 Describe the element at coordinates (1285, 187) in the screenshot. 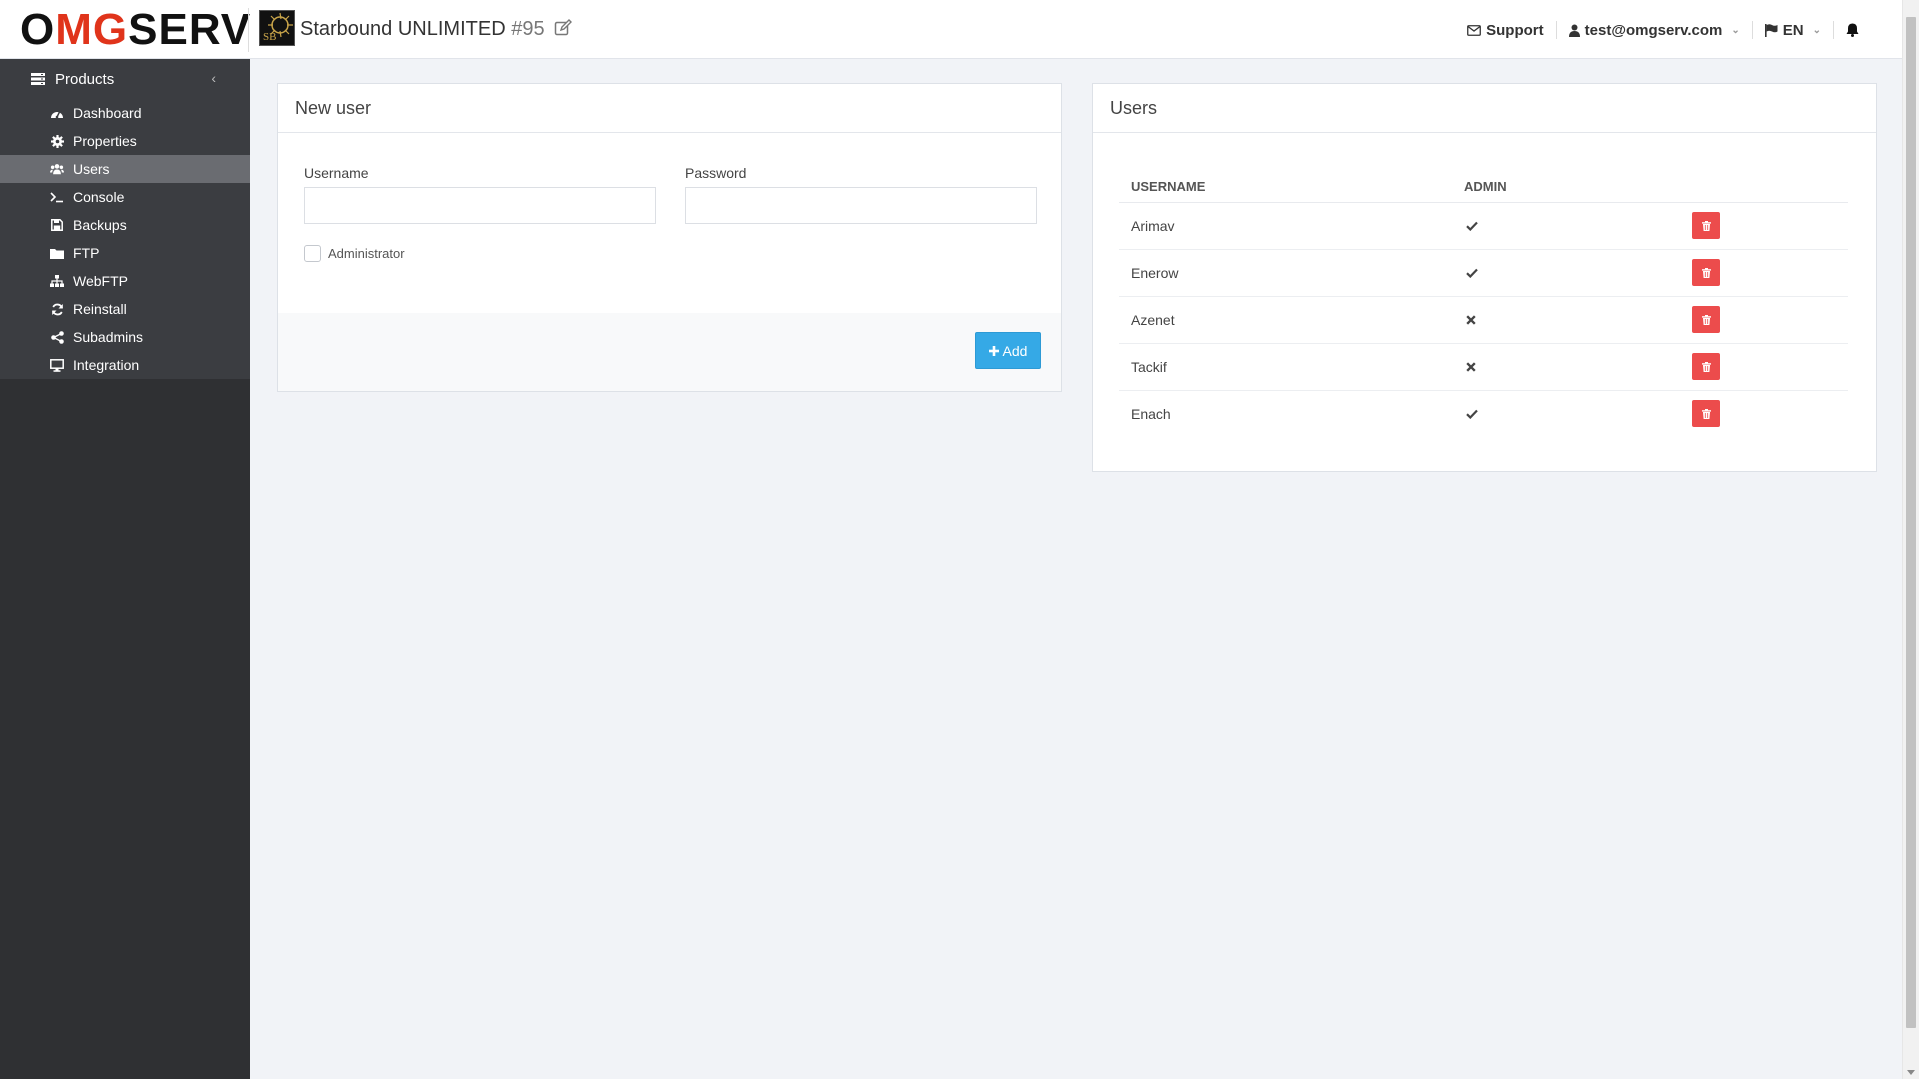

I see `column-header-username: USERNAME` at that location.